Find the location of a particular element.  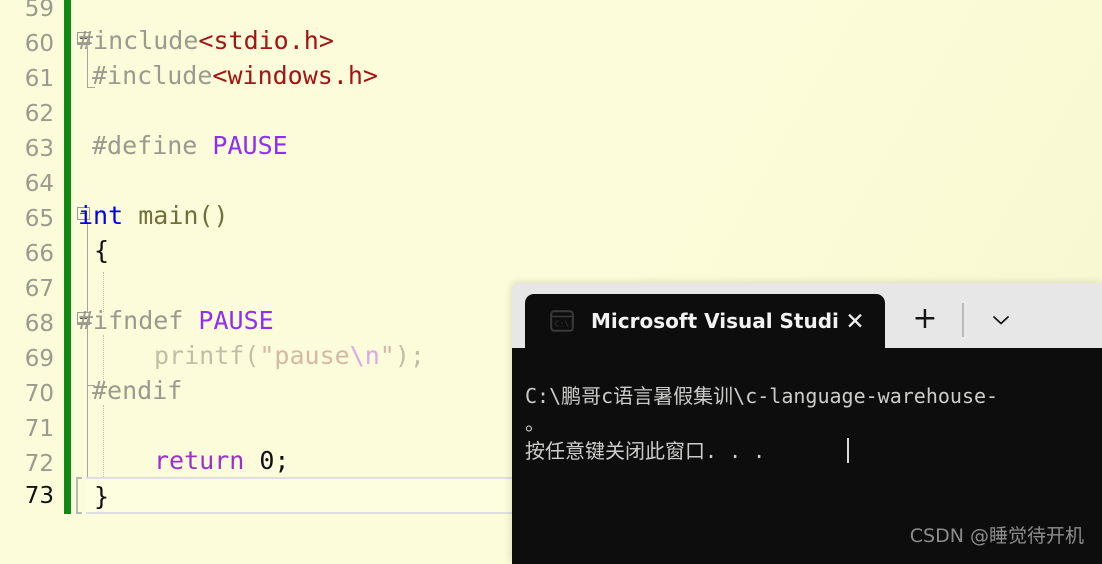

code-line-73: } is located at coordinates (101, 496).